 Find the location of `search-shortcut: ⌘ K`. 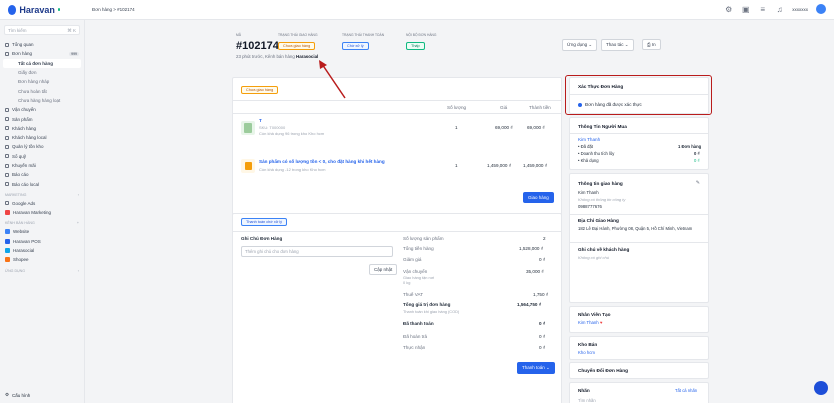

search-shortcut: ⌘ K is located at coordinates (71, 30).